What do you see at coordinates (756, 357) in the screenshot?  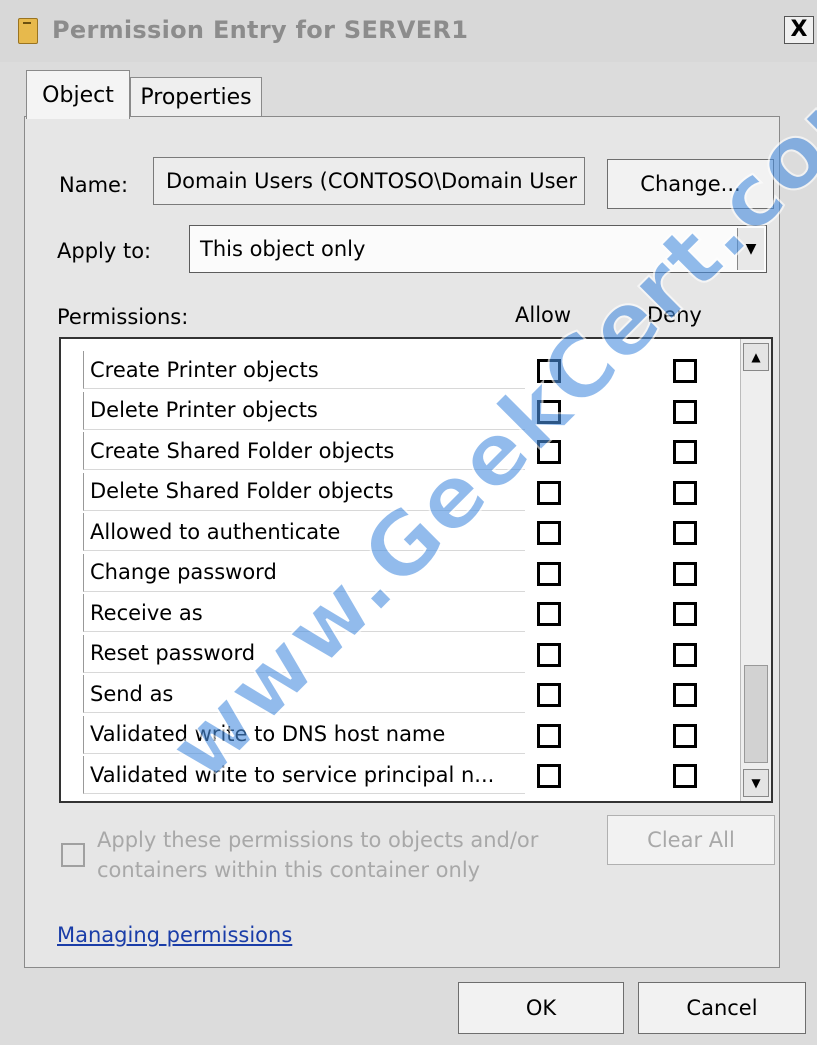 I see `scroll-up-icon: ▲` at bounding box center [756, 357].